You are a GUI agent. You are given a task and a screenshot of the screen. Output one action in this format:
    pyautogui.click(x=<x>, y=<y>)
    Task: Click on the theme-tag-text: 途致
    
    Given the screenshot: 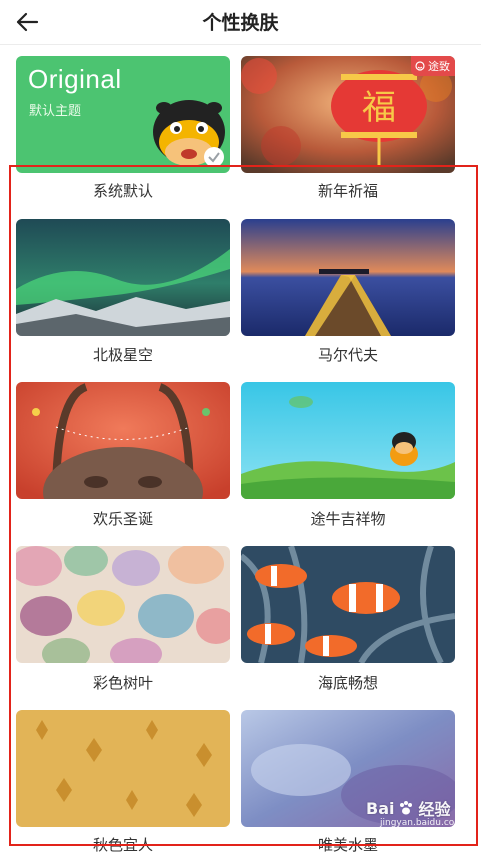 What is the action you would take?
    pyautogui.click(x=439, y=66)
    